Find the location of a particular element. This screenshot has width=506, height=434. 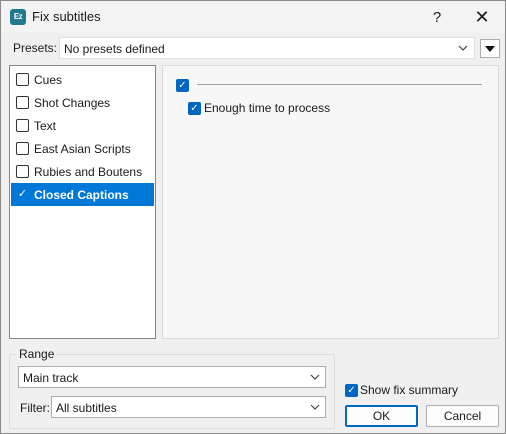

list-item-label: Shot Changes is located at coordinates (72, 102).